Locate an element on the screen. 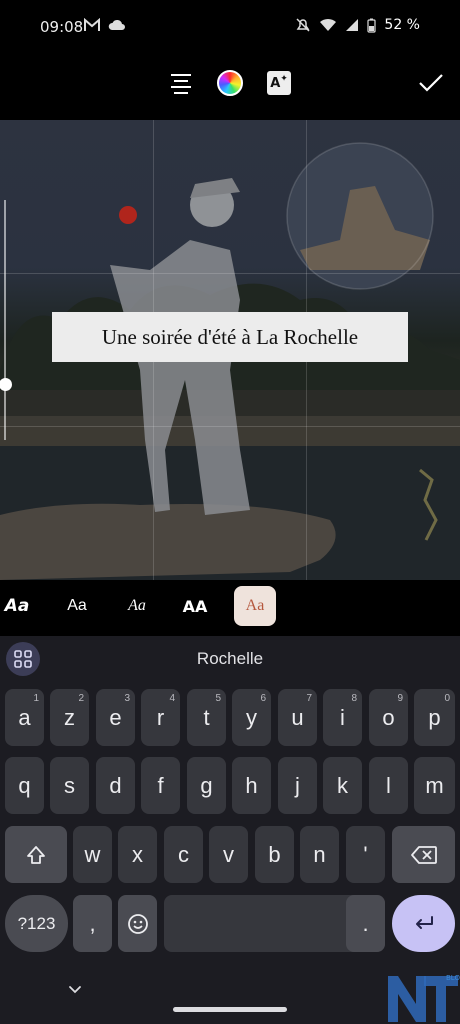  key: r4 is located at coordinates (160, 717).